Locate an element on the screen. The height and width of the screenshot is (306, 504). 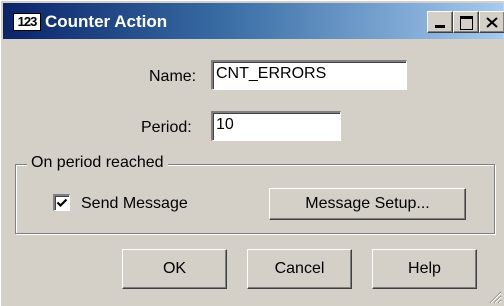
maximize-button is located at coordinates (466, 22).